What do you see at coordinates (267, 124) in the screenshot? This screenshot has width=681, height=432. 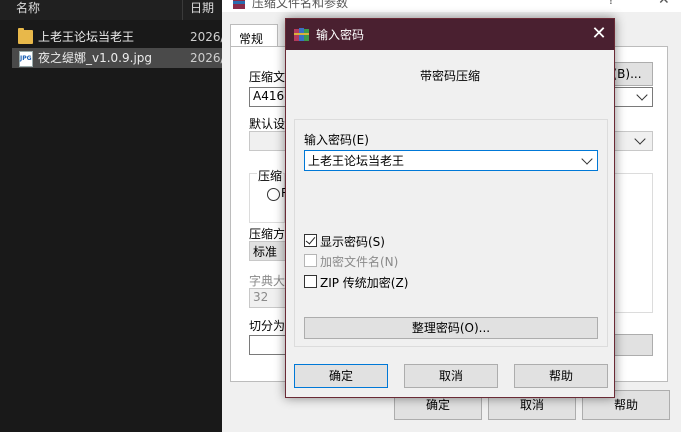 I see `default-profile-label: 默认设` at bounding box center [267, 124].